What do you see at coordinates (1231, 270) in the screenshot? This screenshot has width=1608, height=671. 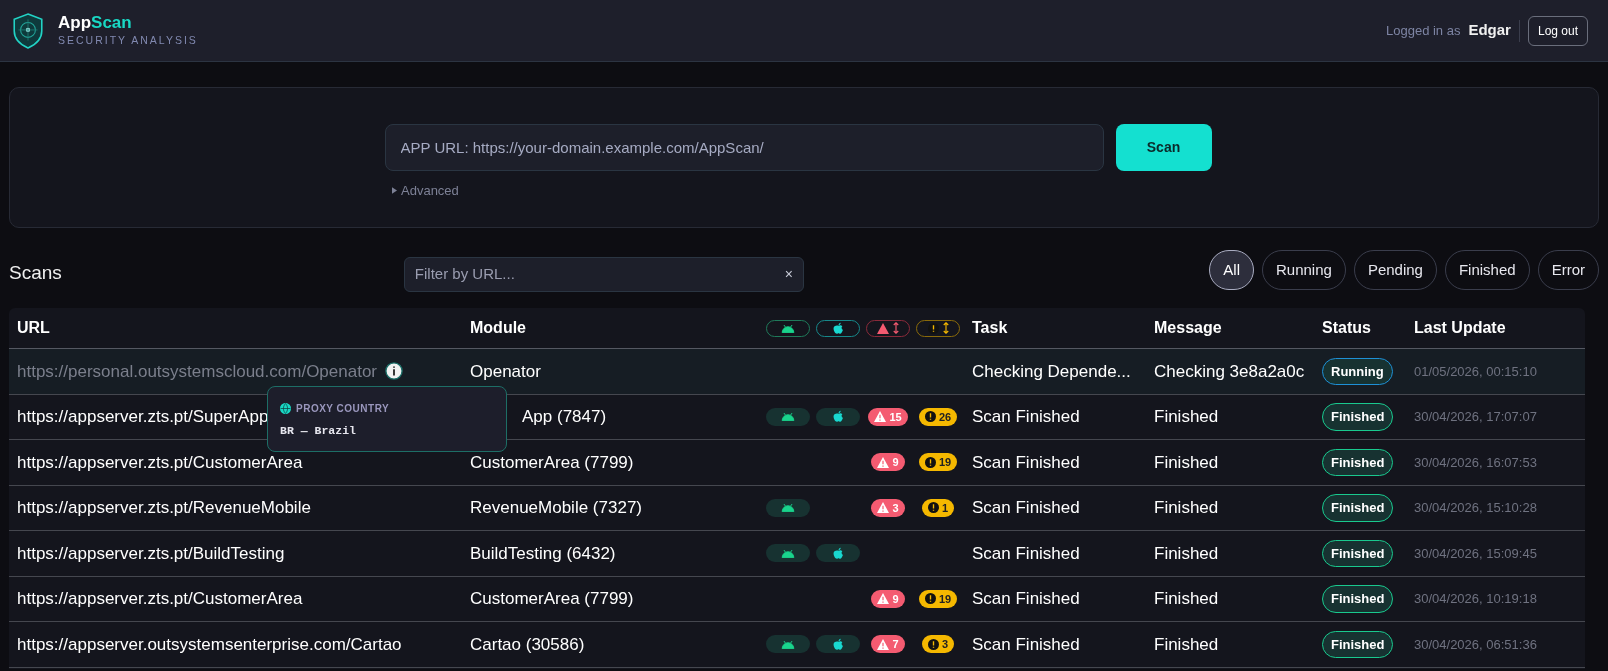 I see `status-filter-tab: All` at bounding box center [1231, 270].